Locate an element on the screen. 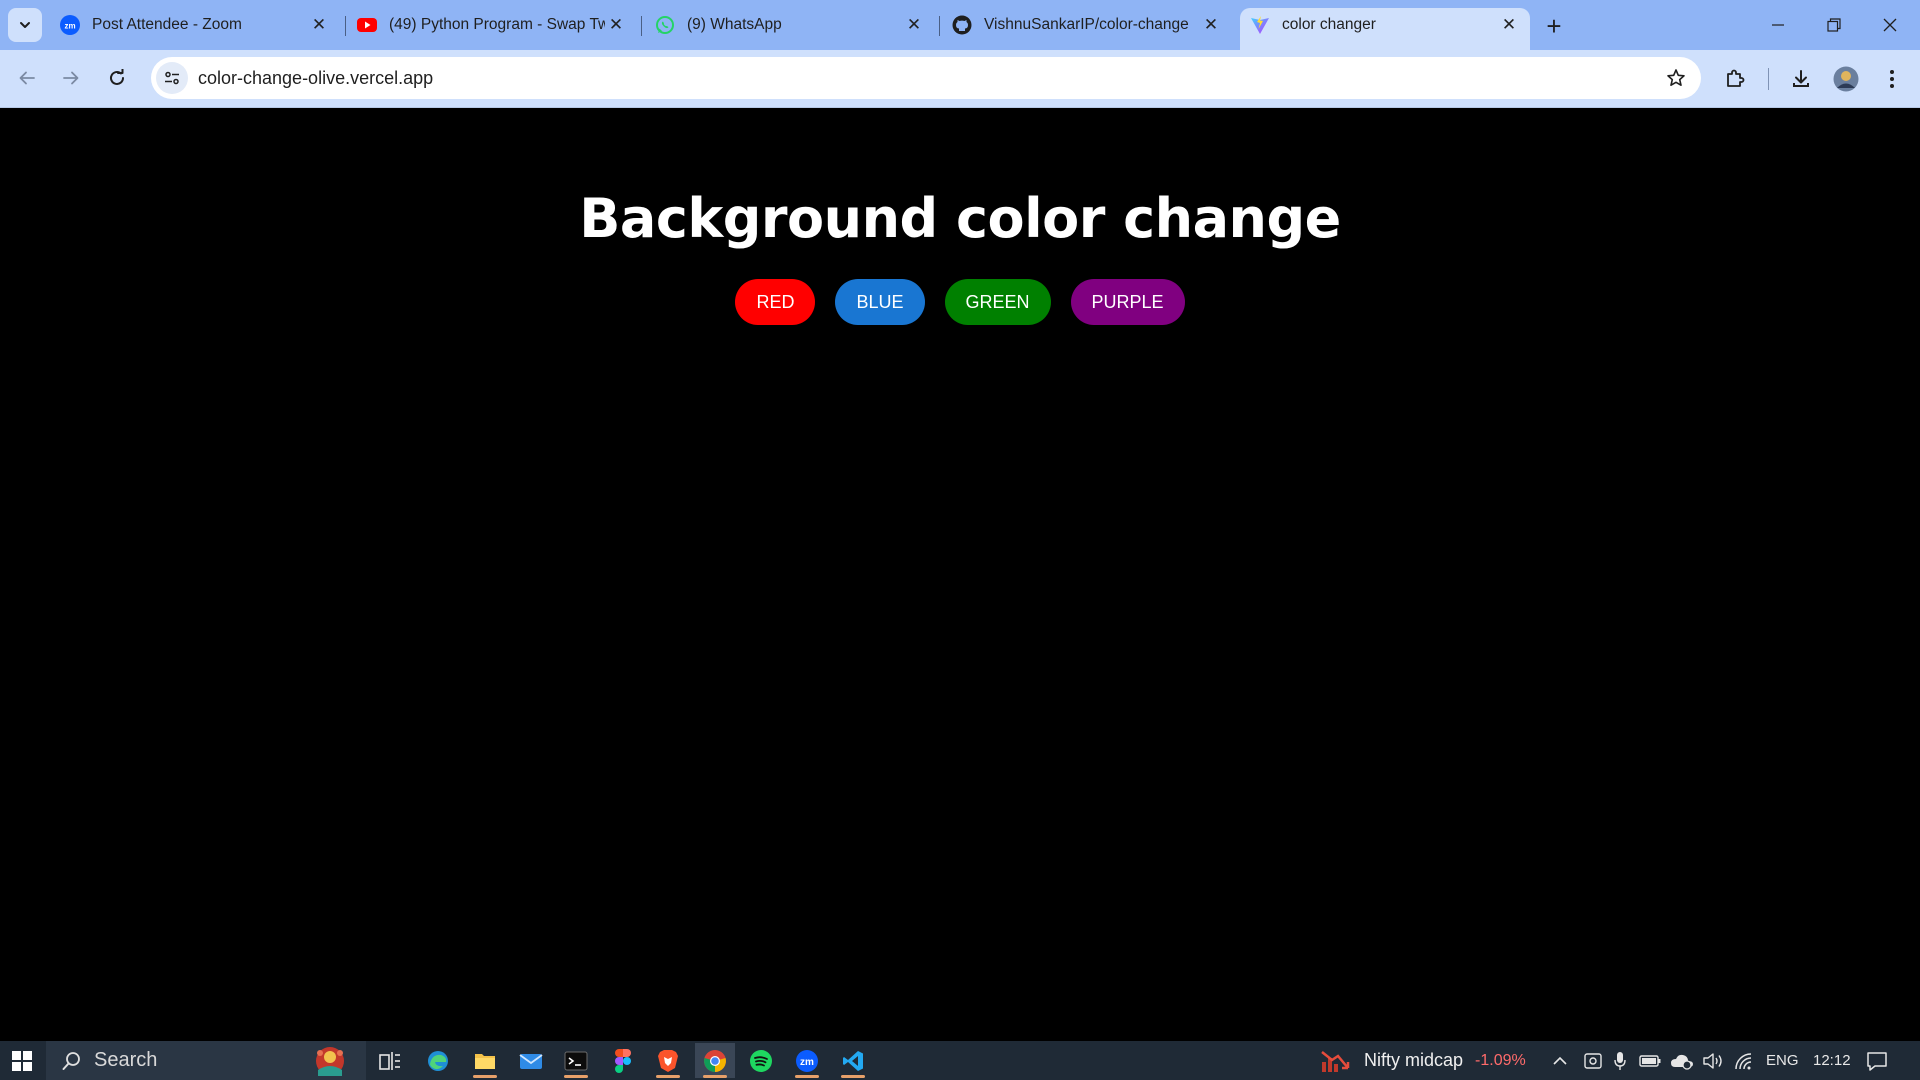 Image resolution: width=1920 pixels, height=1080 pixels. search-highlight-icon is located at coordinates (330, 1061).